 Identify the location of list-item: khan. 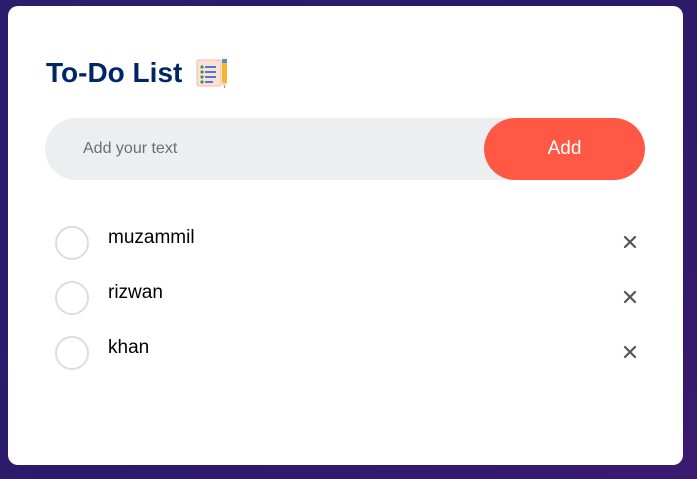
(346, 353).